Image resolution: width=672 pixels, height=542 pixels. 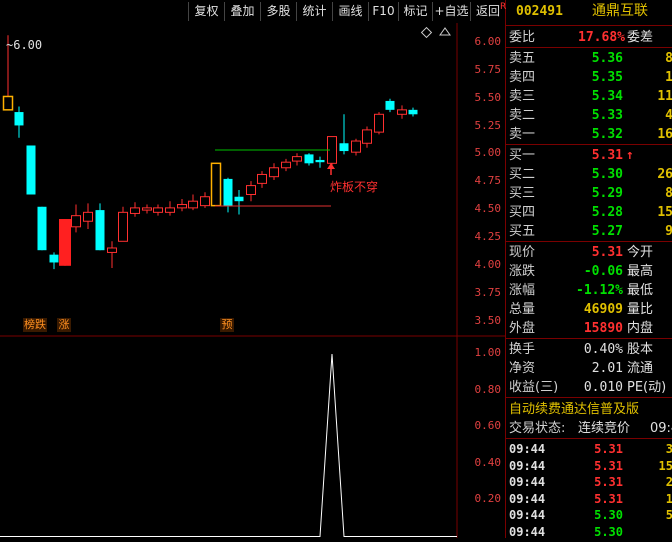 What do you see at coordinates (640, 309) in the screenshot?
I see `stat-label-2: 量比` at bounding box center [640, 309].